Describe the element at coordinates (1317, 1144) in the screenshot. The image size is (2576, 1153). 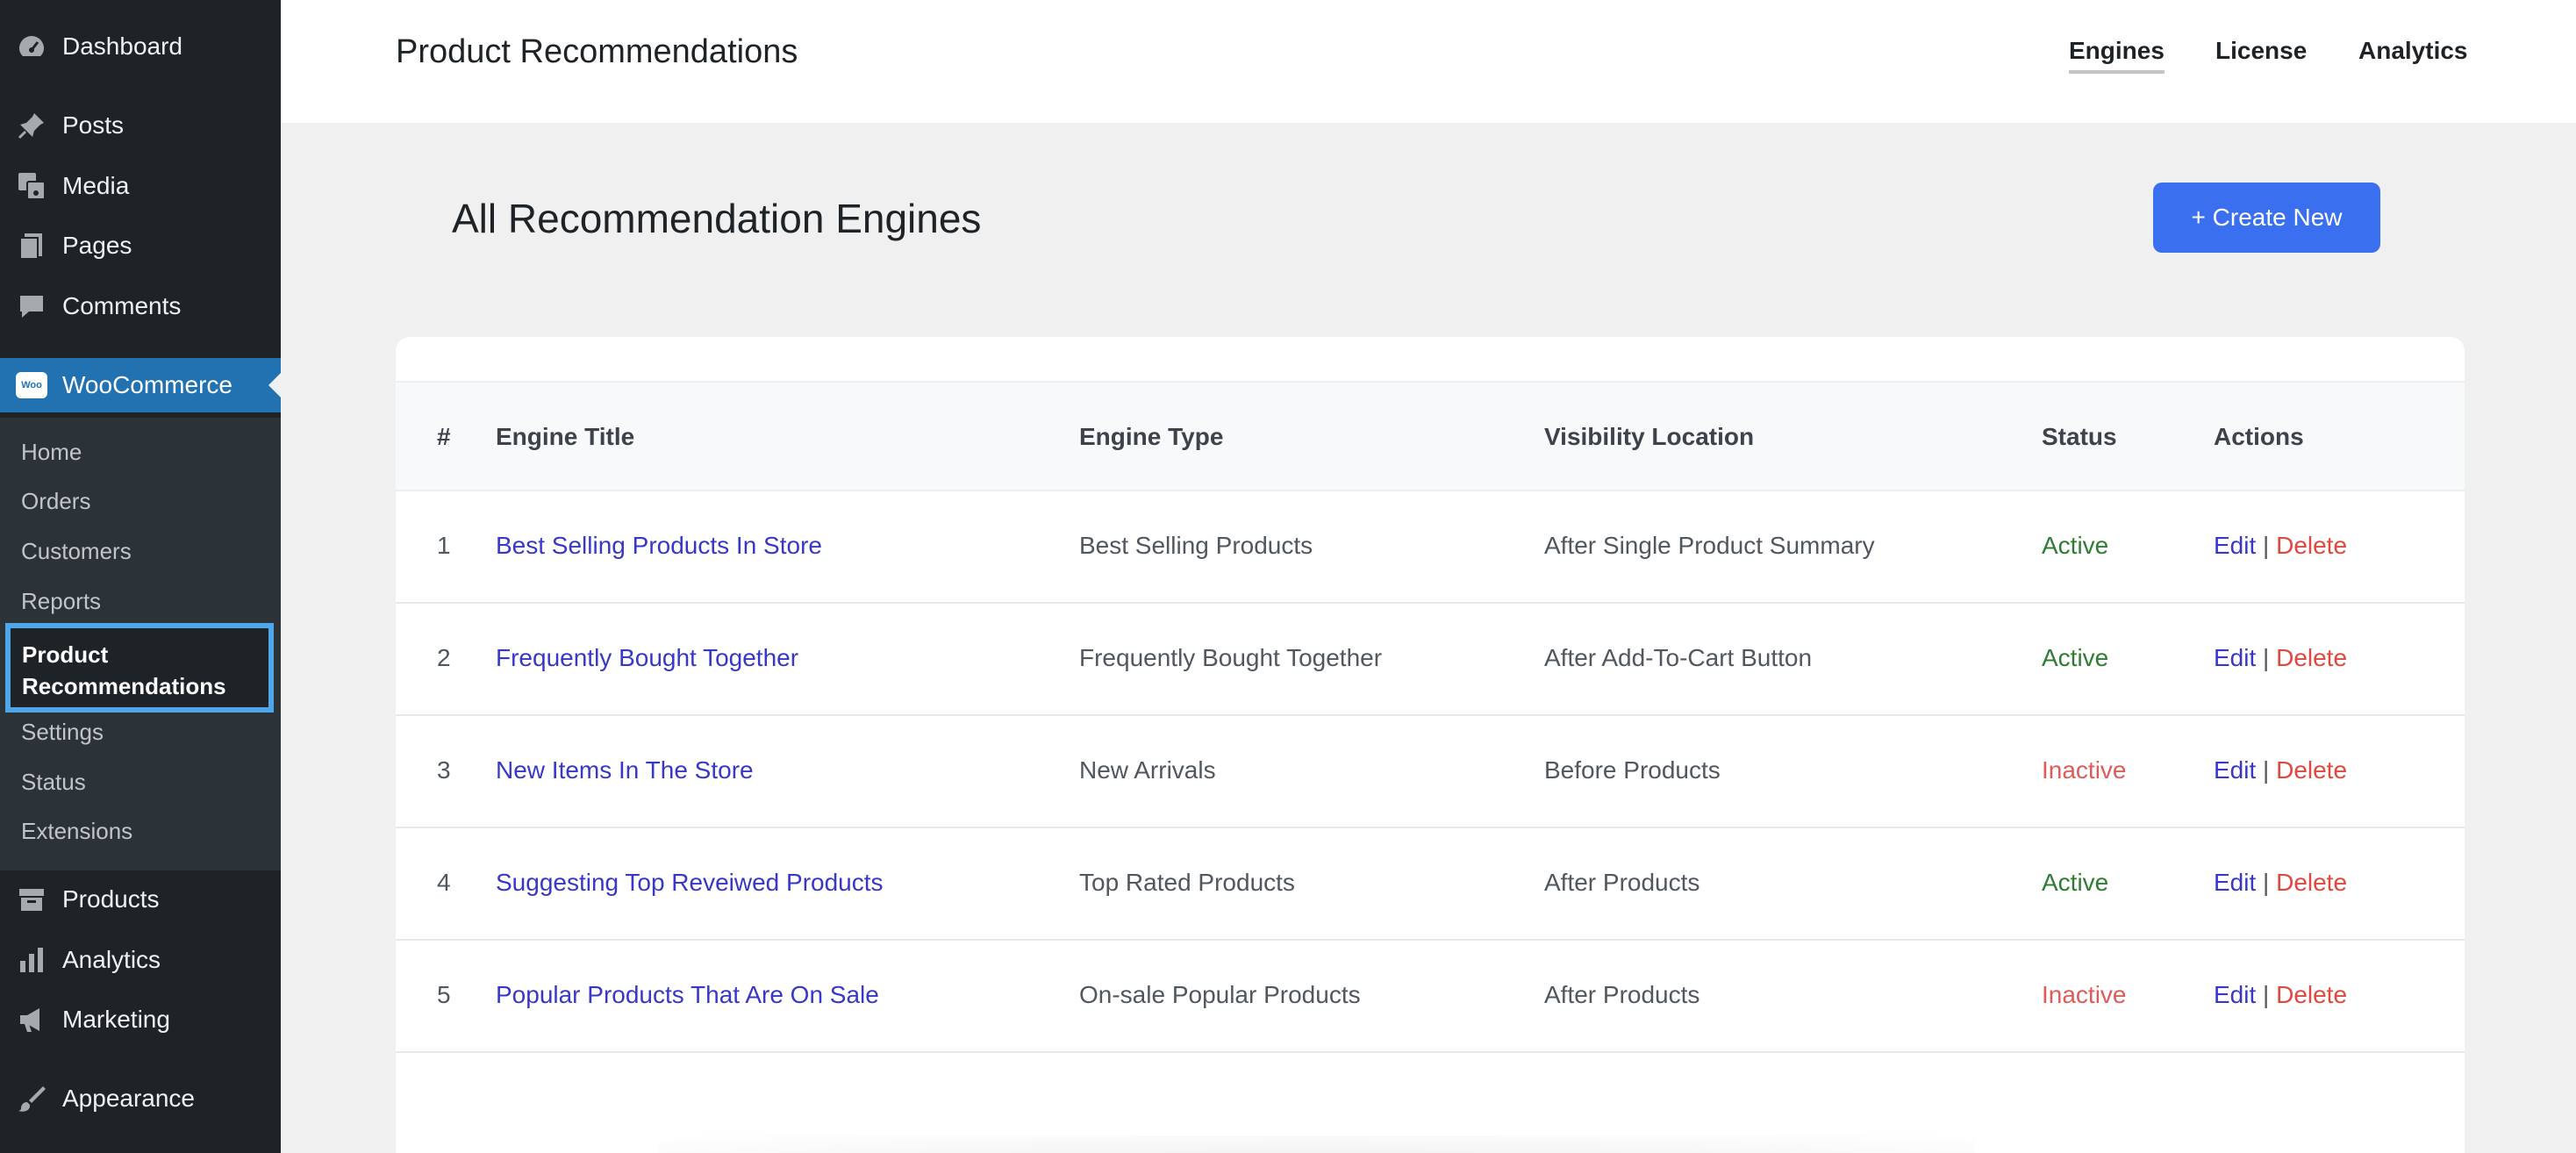
I see `card-shadow` at that location.